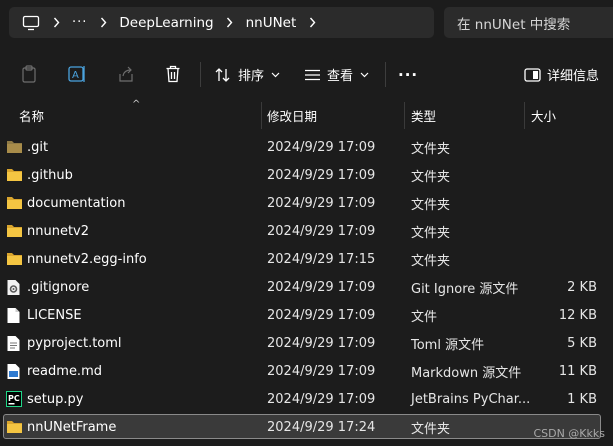  I want to click on file-row: documentation 2024/9/29 17:09 文件夹, so click(306, 203).